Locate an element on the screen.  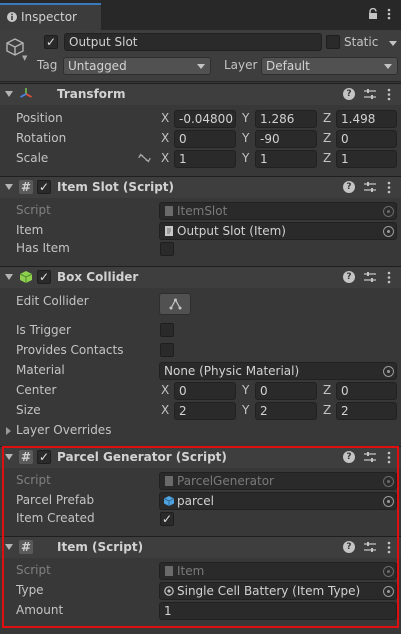
has-item-checkbox is located at coordinates (167, 249).